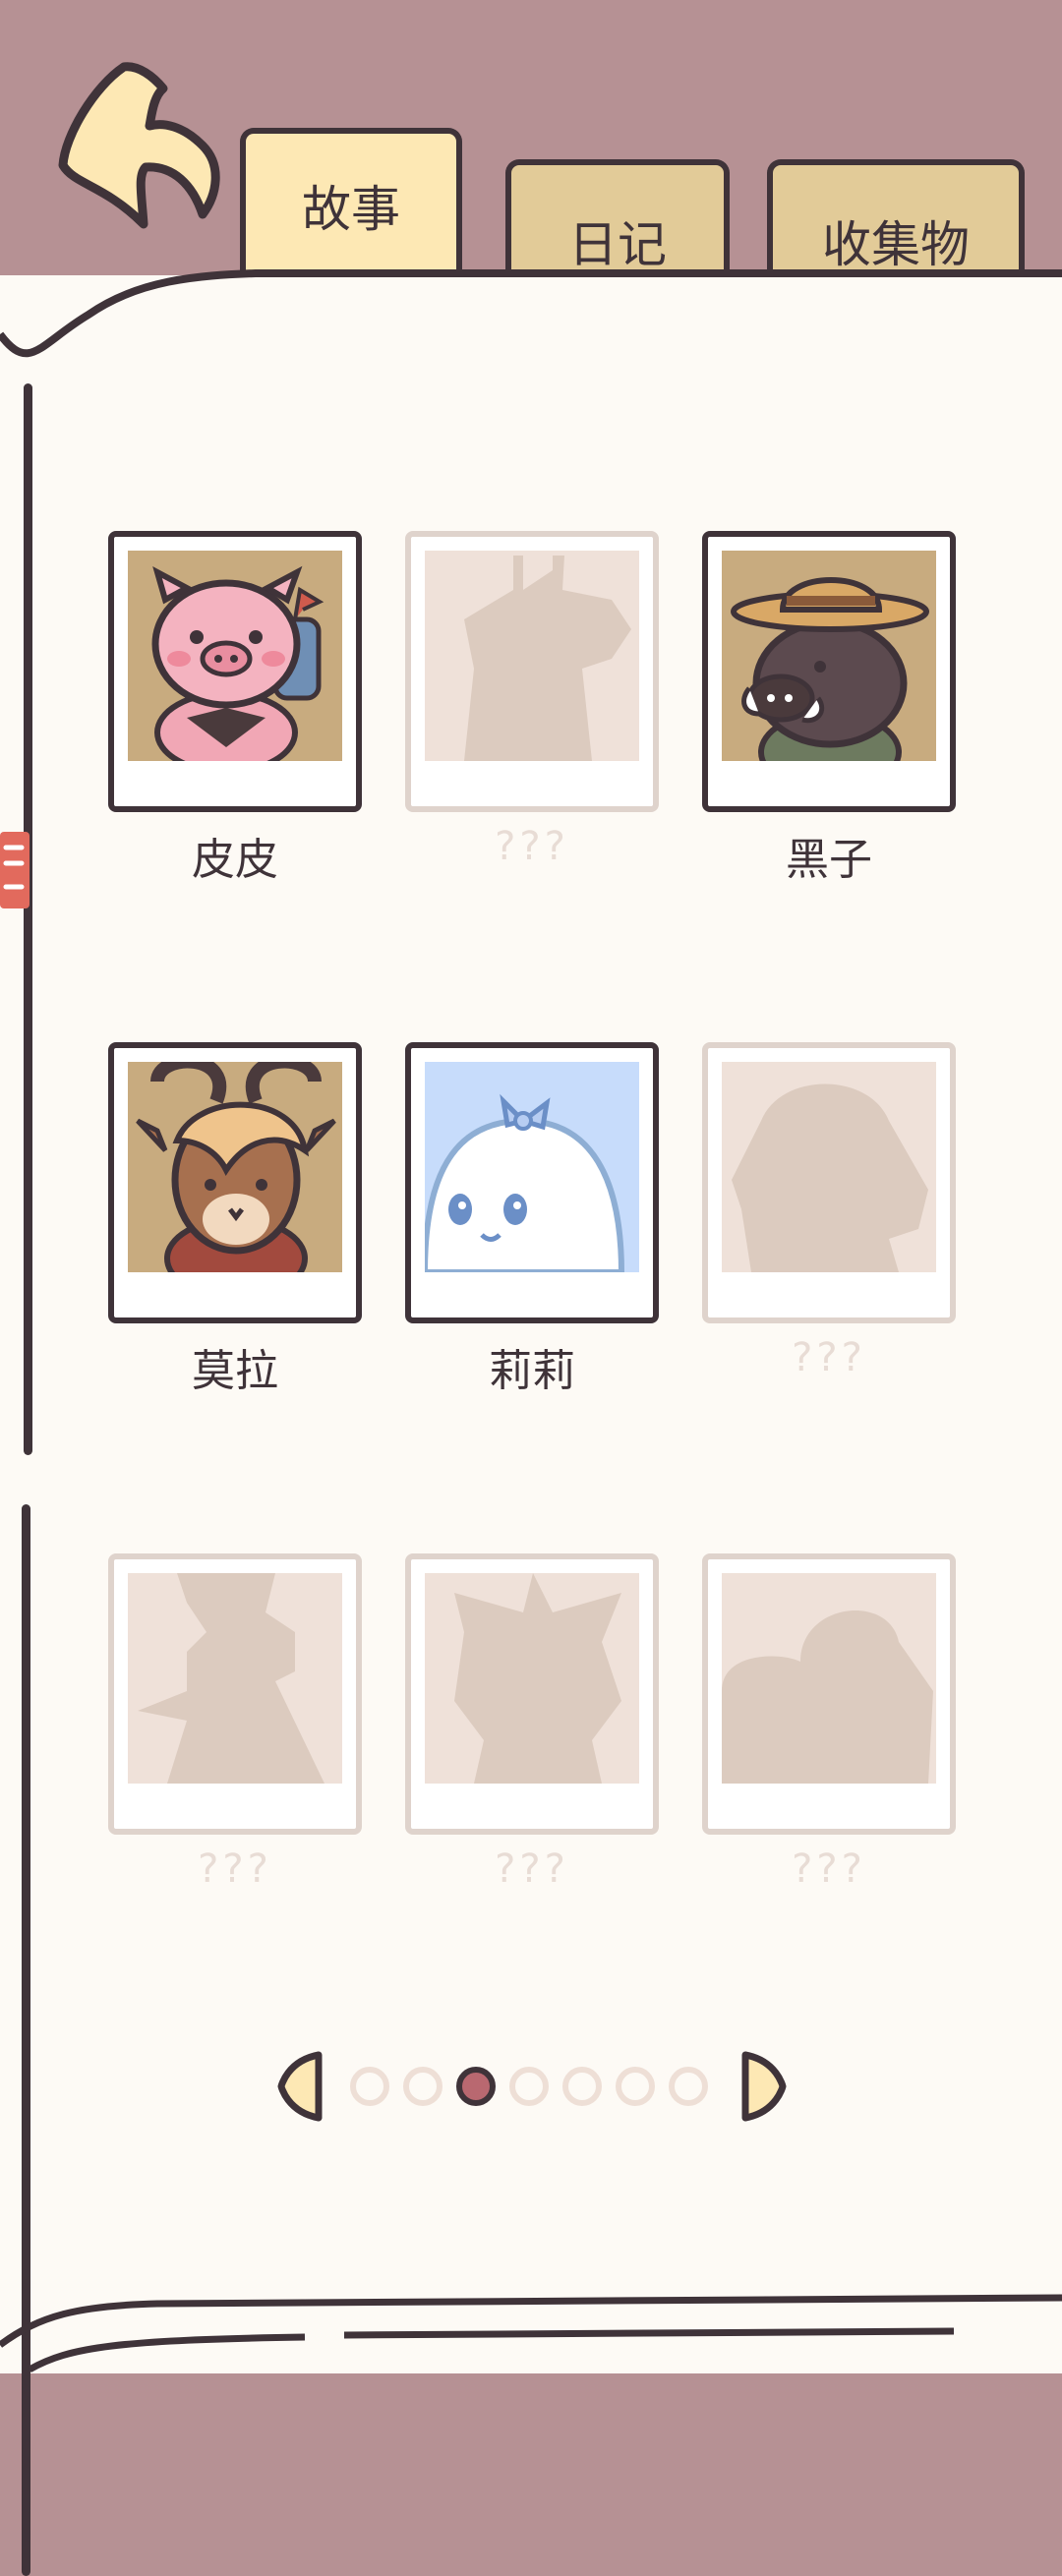 The image size is (1062, 2576). What do you see at coordinates (28, 919) in the screenshot?
I see `spine-line-upper` at bounding box center [28, 919].